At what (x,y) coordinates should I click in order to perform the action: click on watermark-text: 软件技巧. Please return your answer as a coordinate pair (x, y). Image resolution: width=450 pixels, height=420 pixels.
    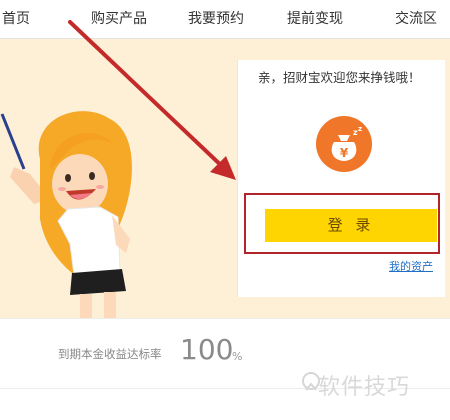
    Looking at the image, I should click on (364, 387).